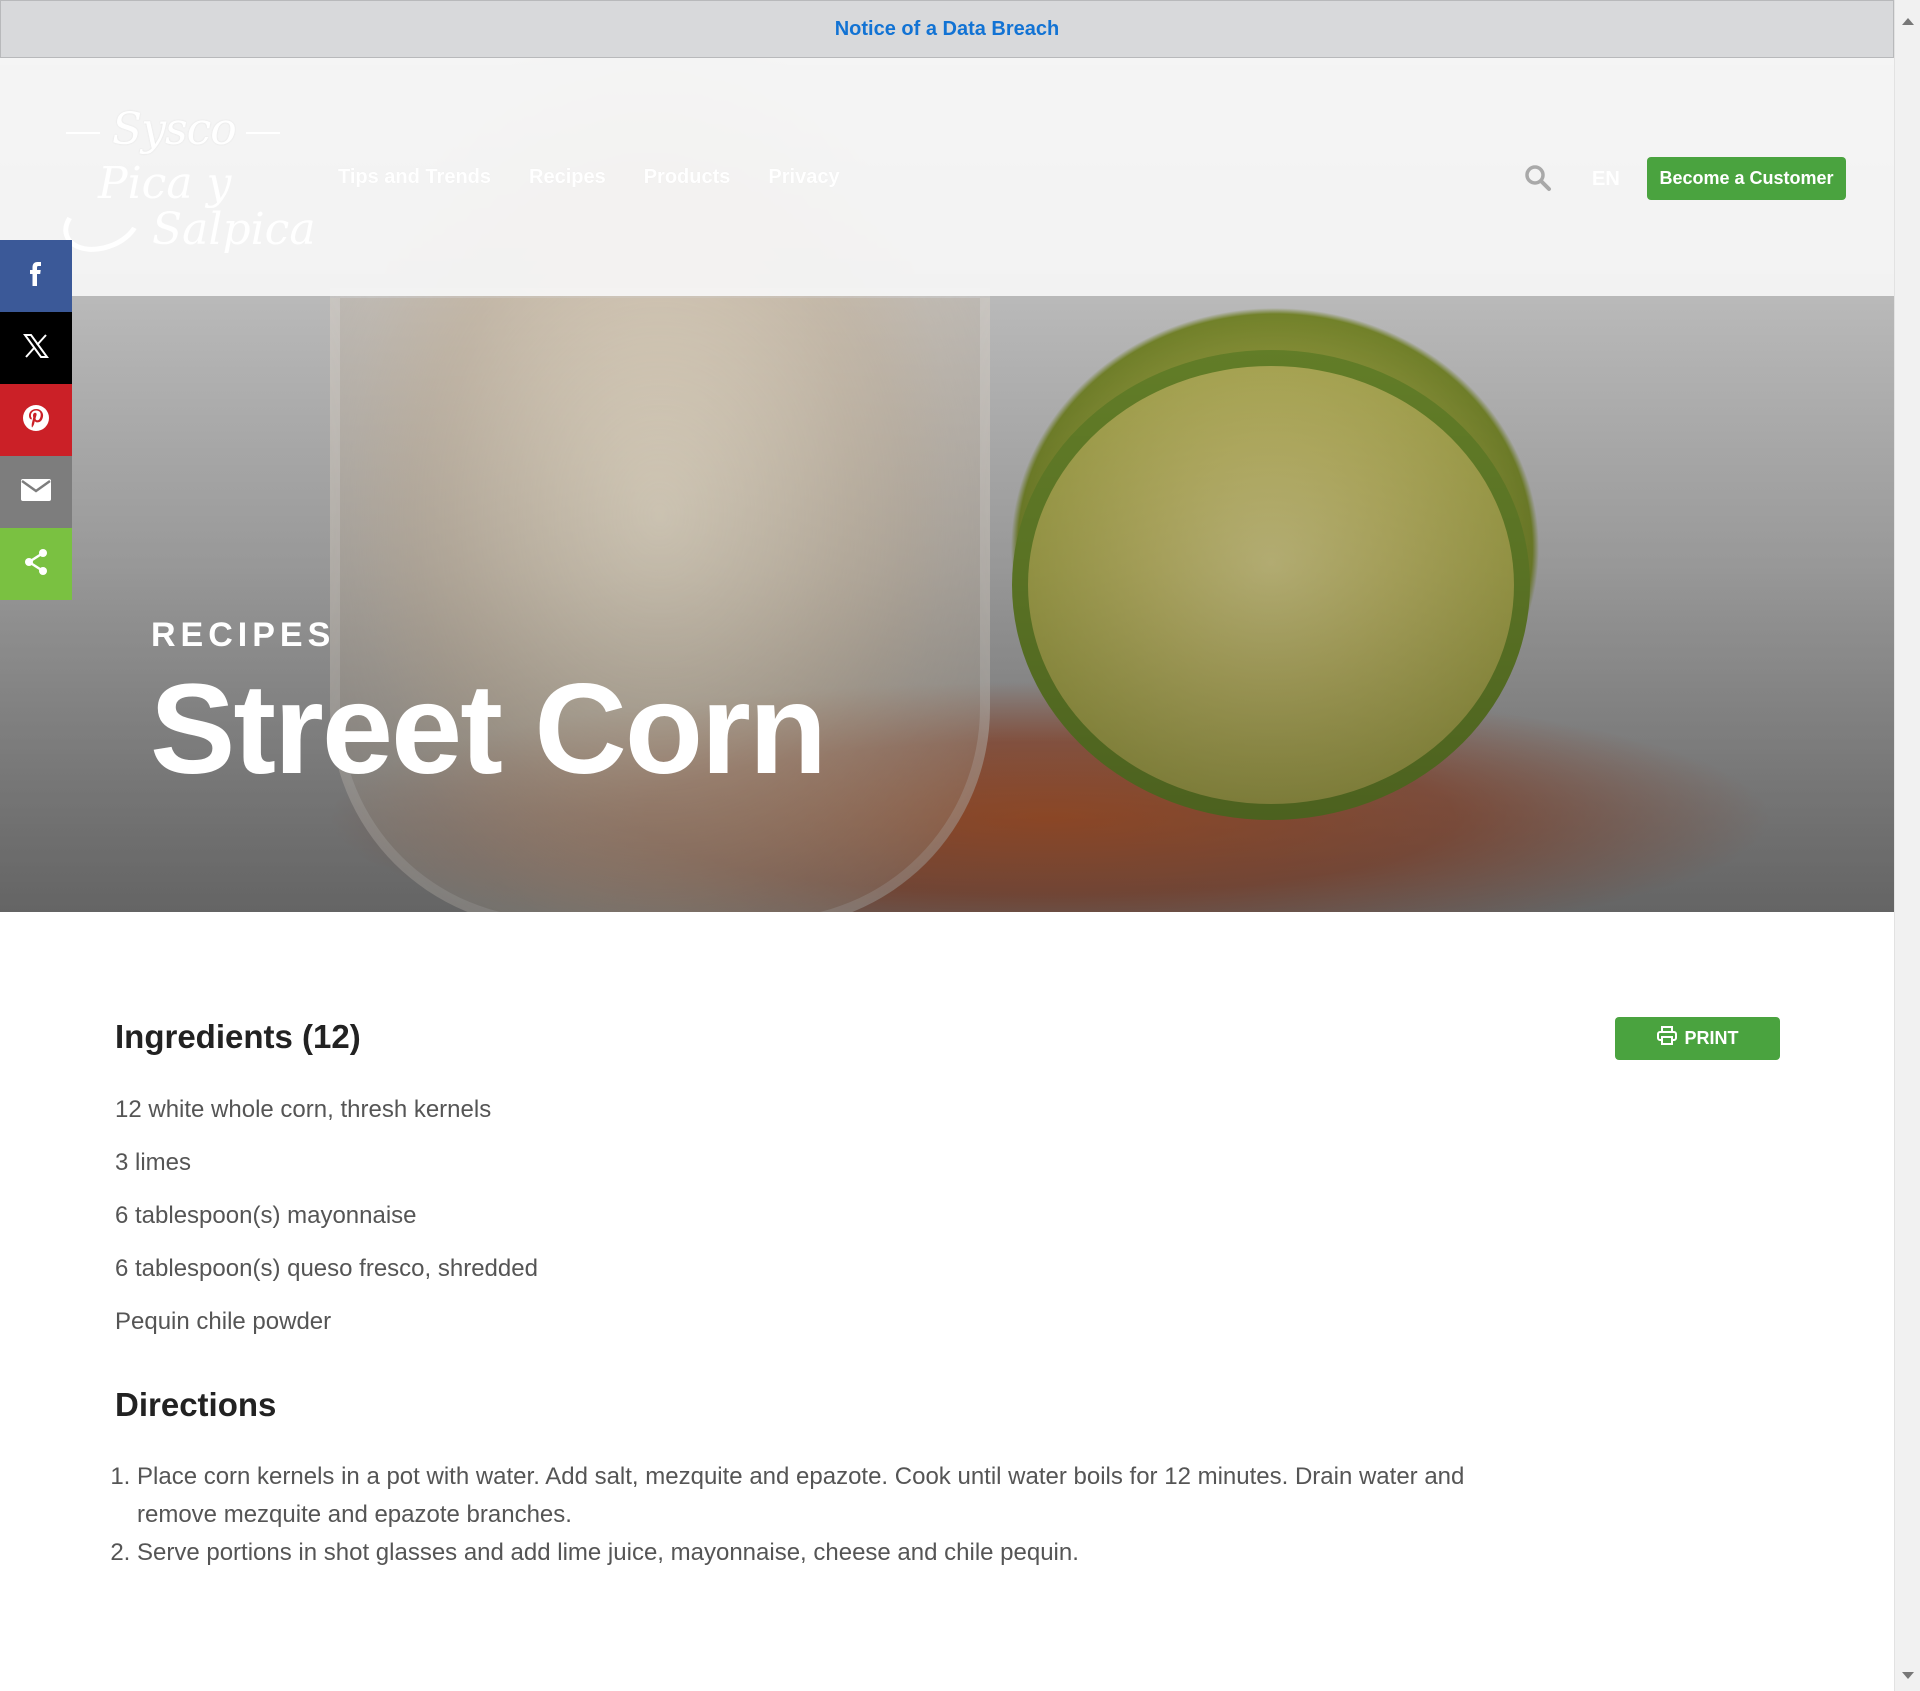  I want to click on email-icon, so click(36, 492).